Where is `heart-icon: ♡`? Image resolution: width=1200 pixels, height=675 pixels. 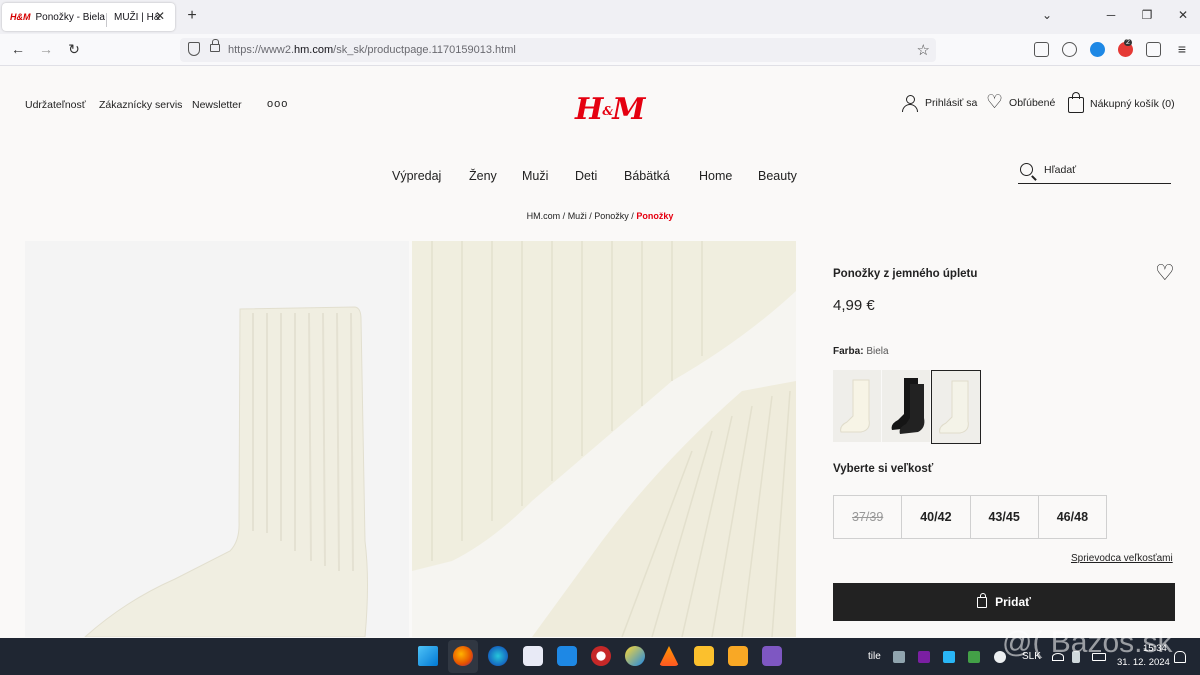 heart-icon: ♡ is located at coordinates (995, 102).